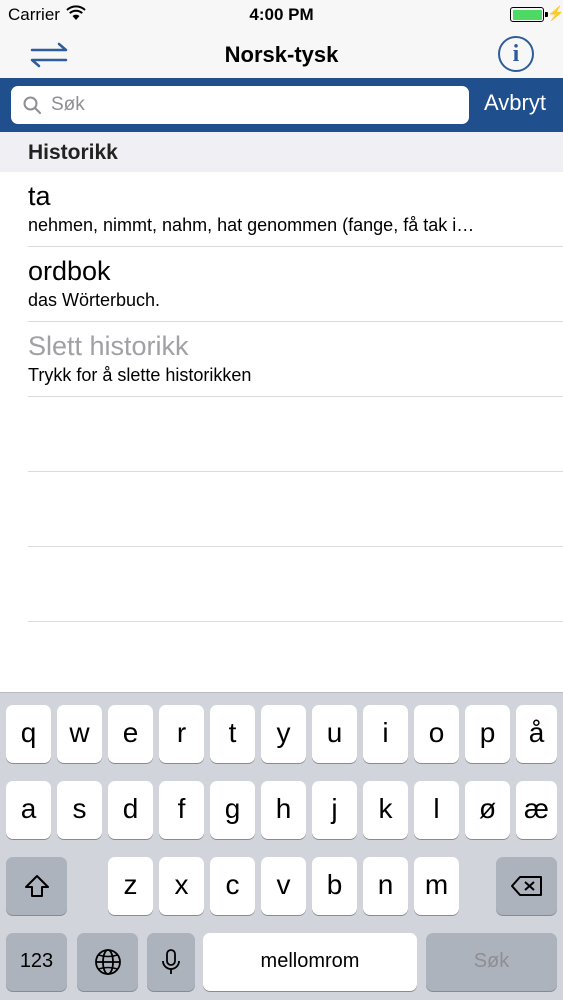 This screenshot has height=1000, width=563. Describe the element at coordinates (487, 734) in the screenshot. I see `key-p: p` at that location.